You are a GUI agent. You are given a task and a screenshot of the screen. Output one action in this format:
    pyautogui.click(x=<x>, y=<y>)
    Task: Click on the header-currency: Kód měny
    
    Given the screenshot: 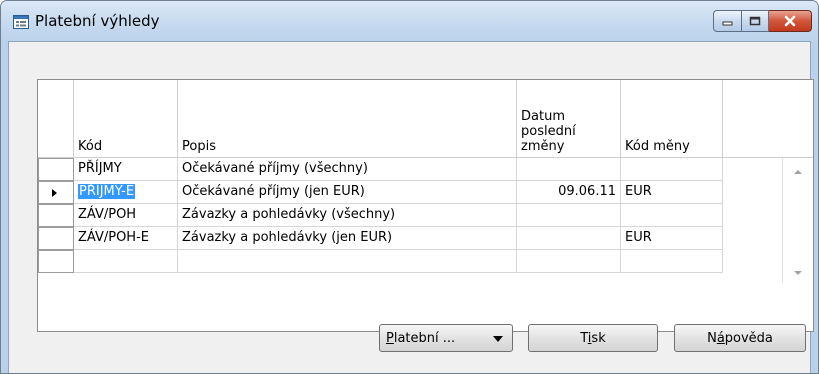 What is the action you would take?
    pyautogui.click(x=672, y=119)
    